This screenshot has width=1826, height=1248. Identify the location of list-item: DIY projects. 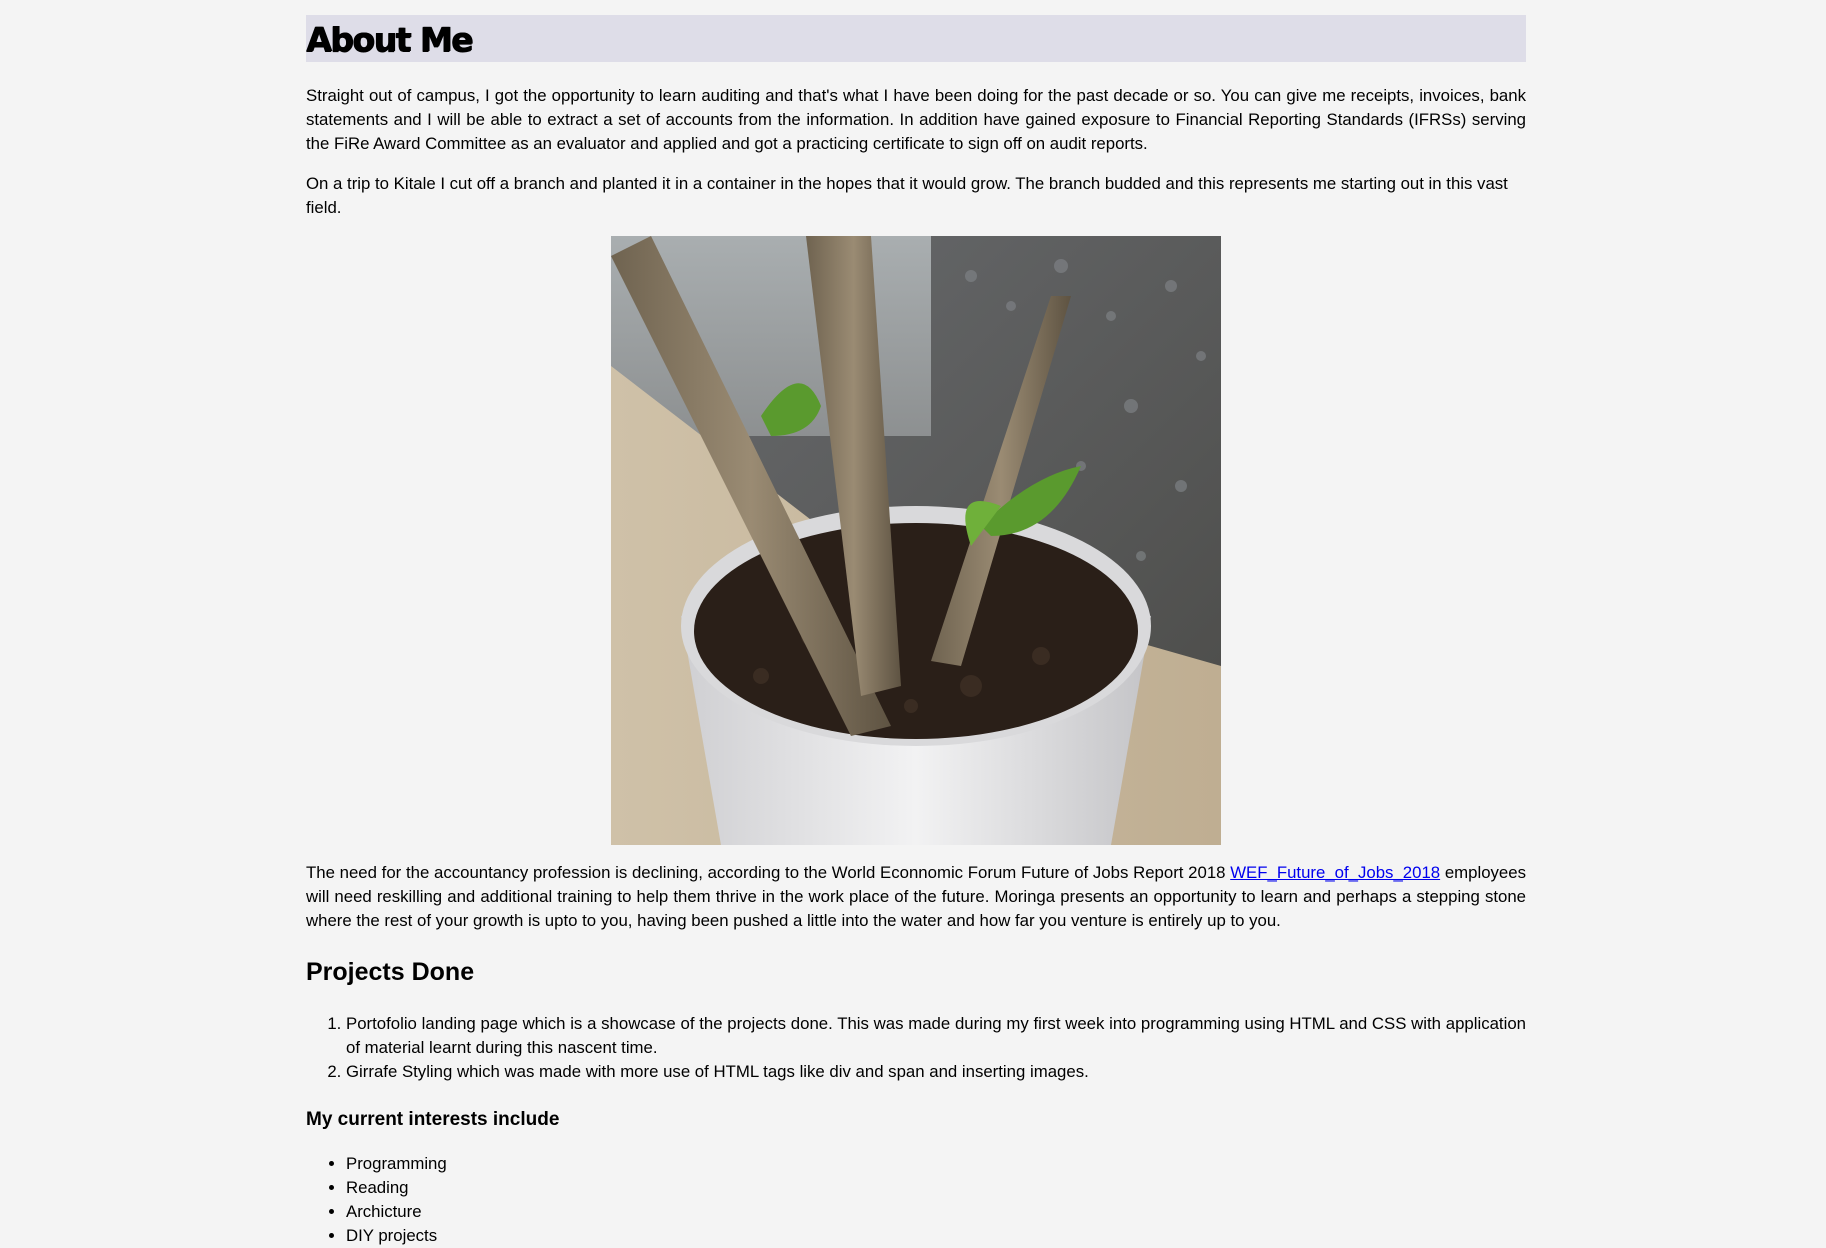
(936, 1236).